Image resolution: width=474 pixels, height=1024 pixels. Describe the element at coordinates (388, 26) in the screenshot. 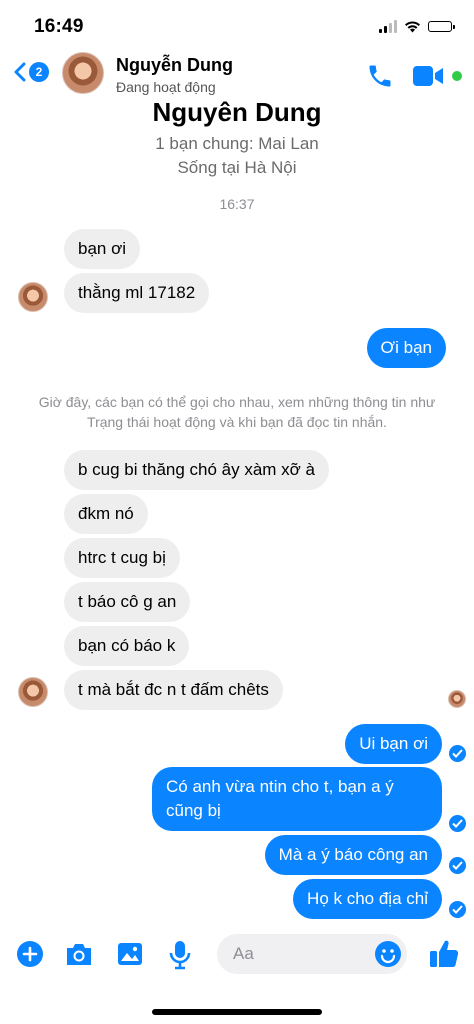

I see `signal-icon` at that location.